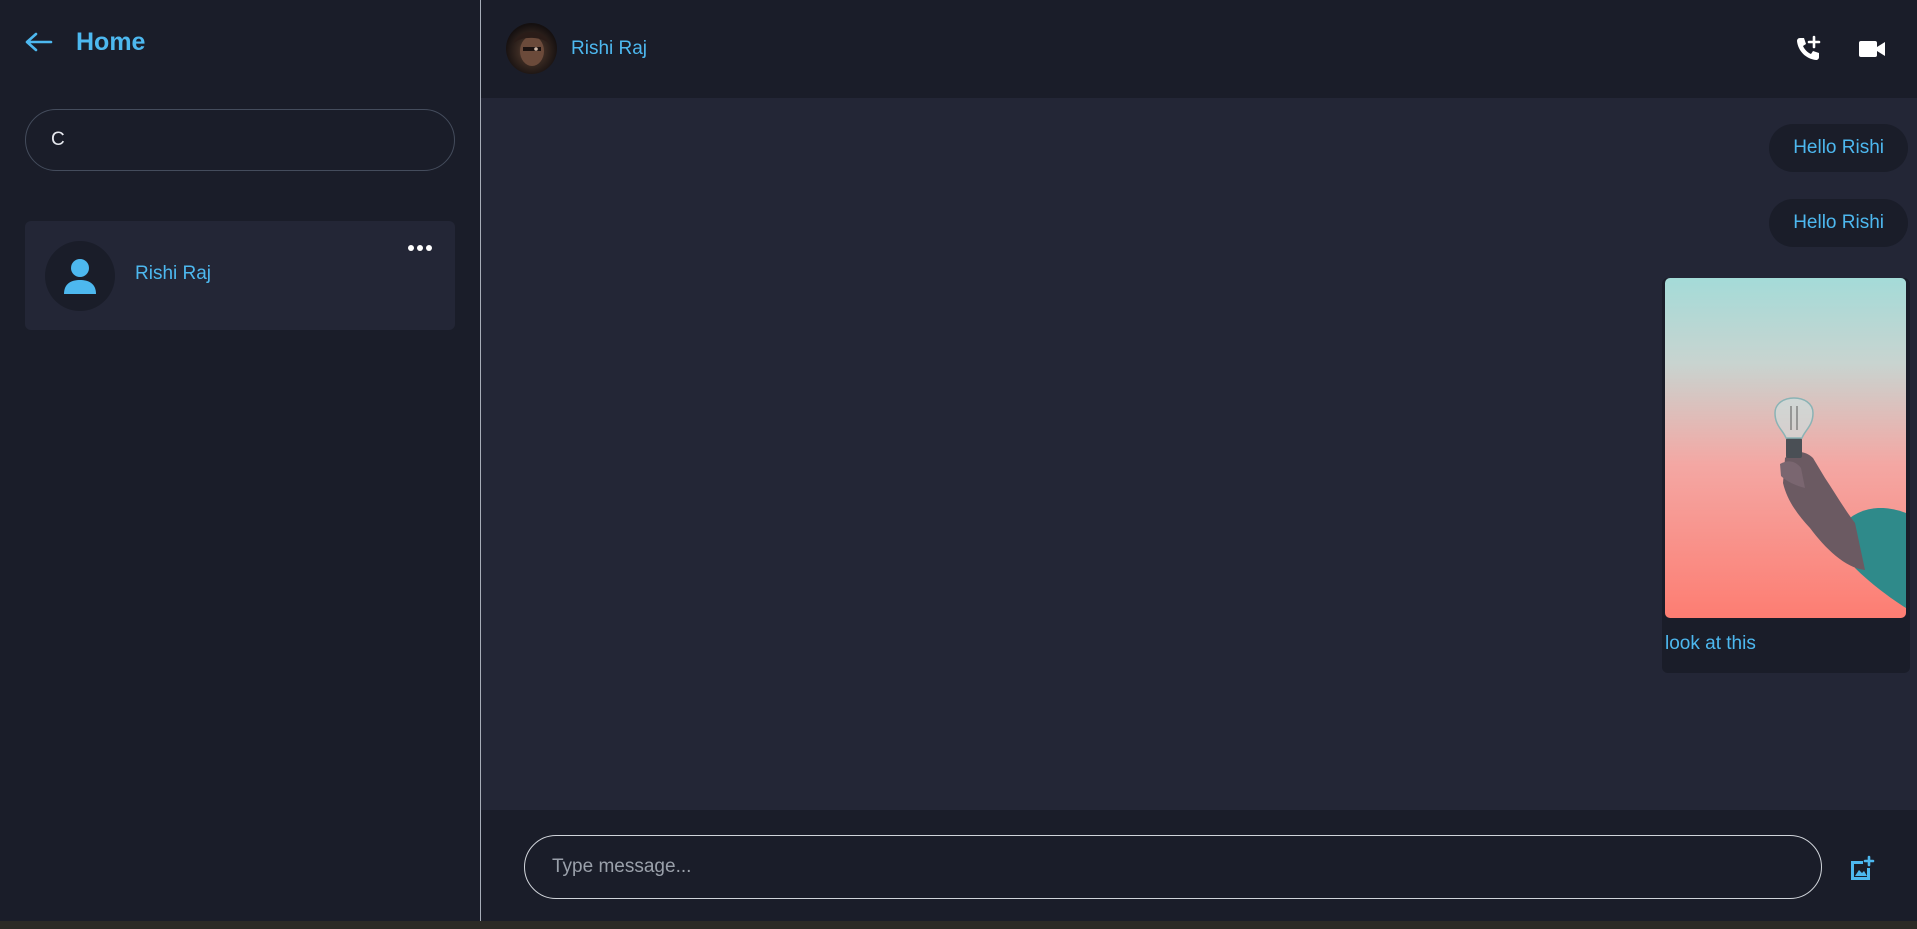  What do you see at coordinates (609, 48) in the screenshot?
I see `chat-contact-name: Rishi Raj` at bounding box center [609, 48].